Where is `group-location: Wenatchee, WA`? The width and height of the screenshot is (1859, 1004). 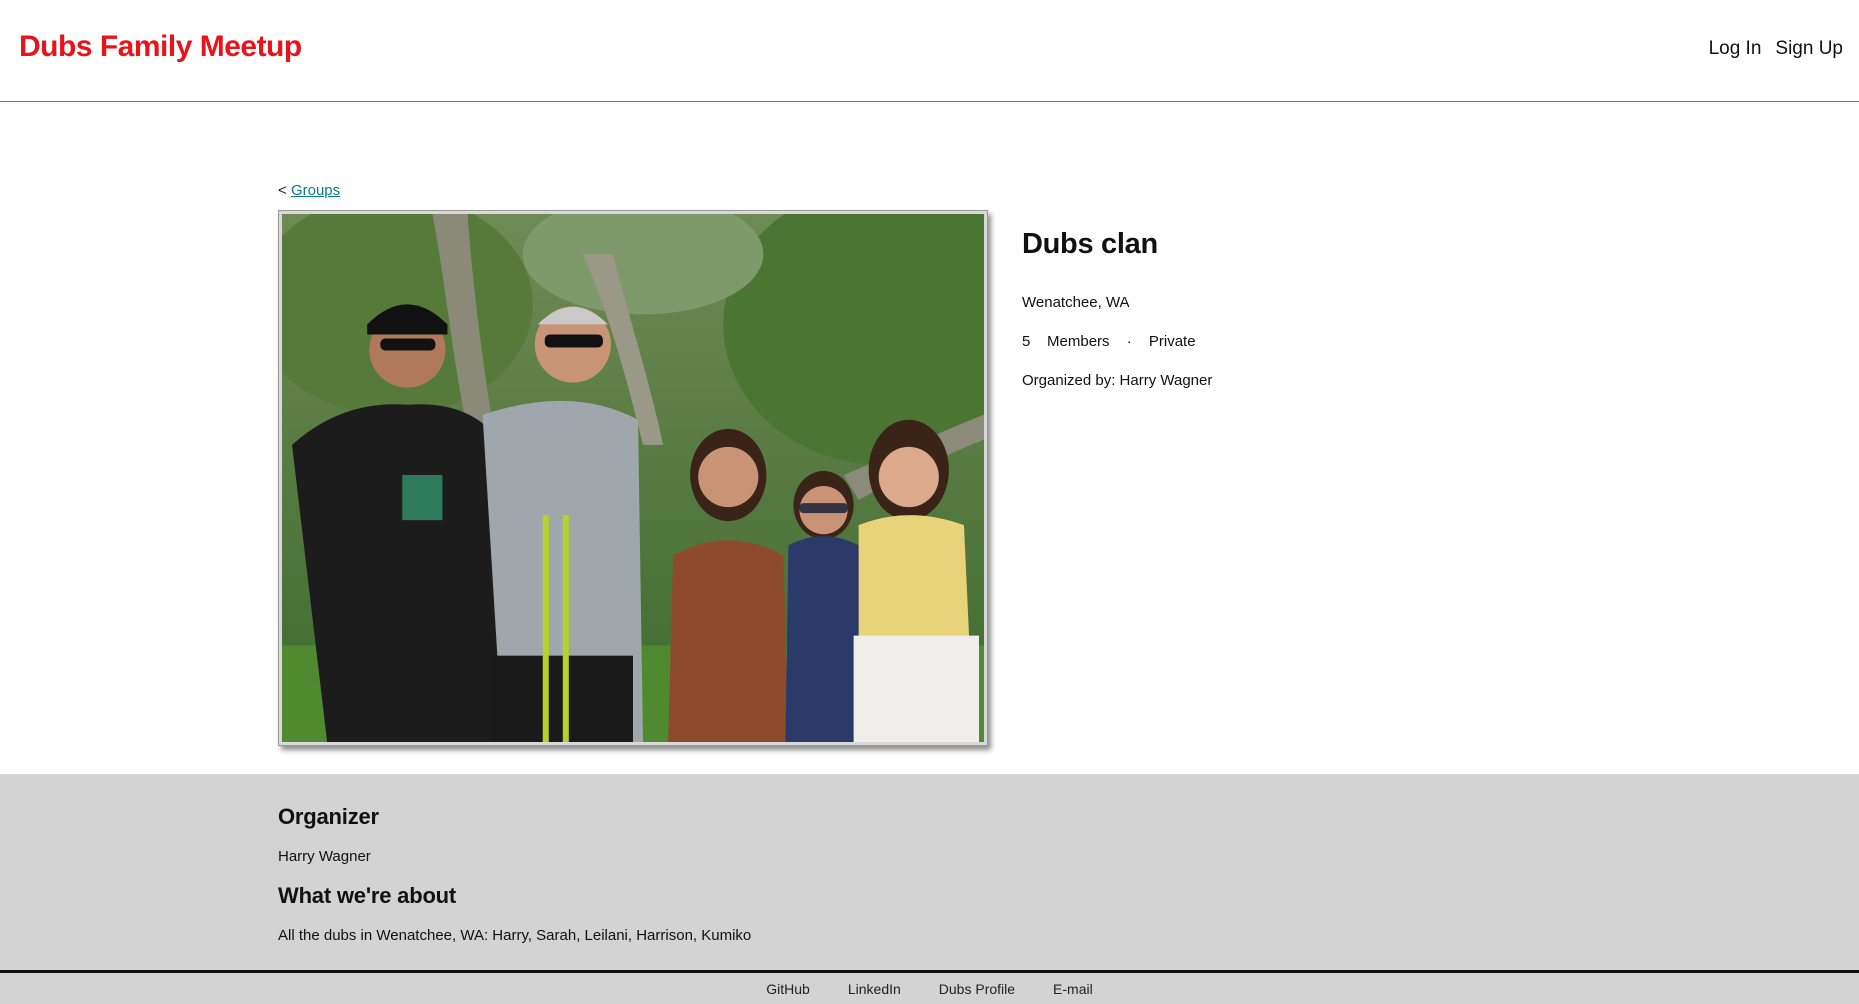
group-location: Wenatchee, WA is located at coordinates (1076, 302).